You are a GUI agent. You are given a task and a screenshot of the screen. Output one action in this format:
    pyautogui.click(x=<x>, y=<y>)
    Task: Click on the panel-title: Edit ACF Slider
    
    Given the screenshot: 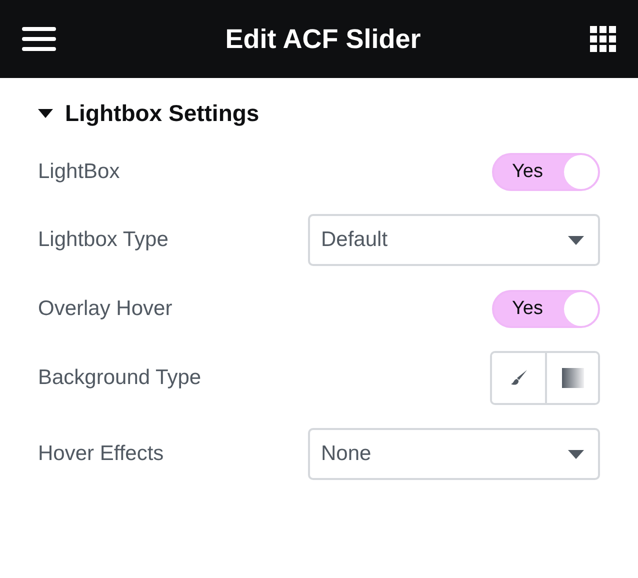 What is the action you would take?
    pyautogui.click(x=323, y=39)
    